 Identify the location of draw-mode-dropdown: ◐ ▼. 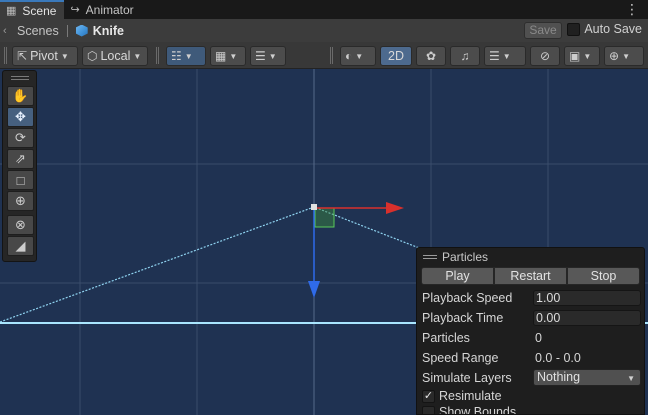
(358, 56).